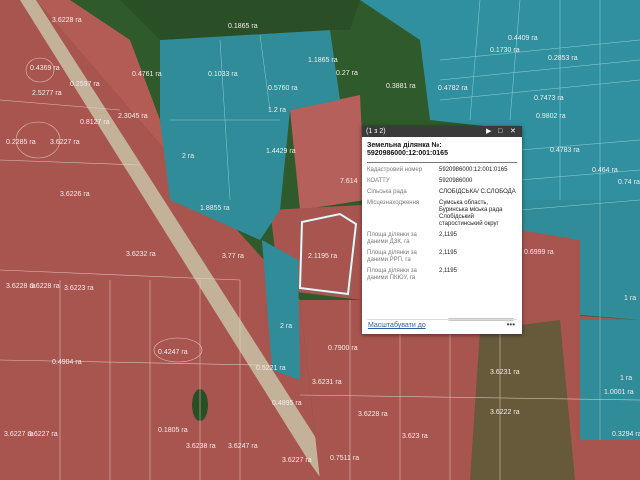 This screenshot has width=640, height=480. Describe the element at coordinates (456, 181) in the screenshot. I see `attr-value: 5920986000` at that location.